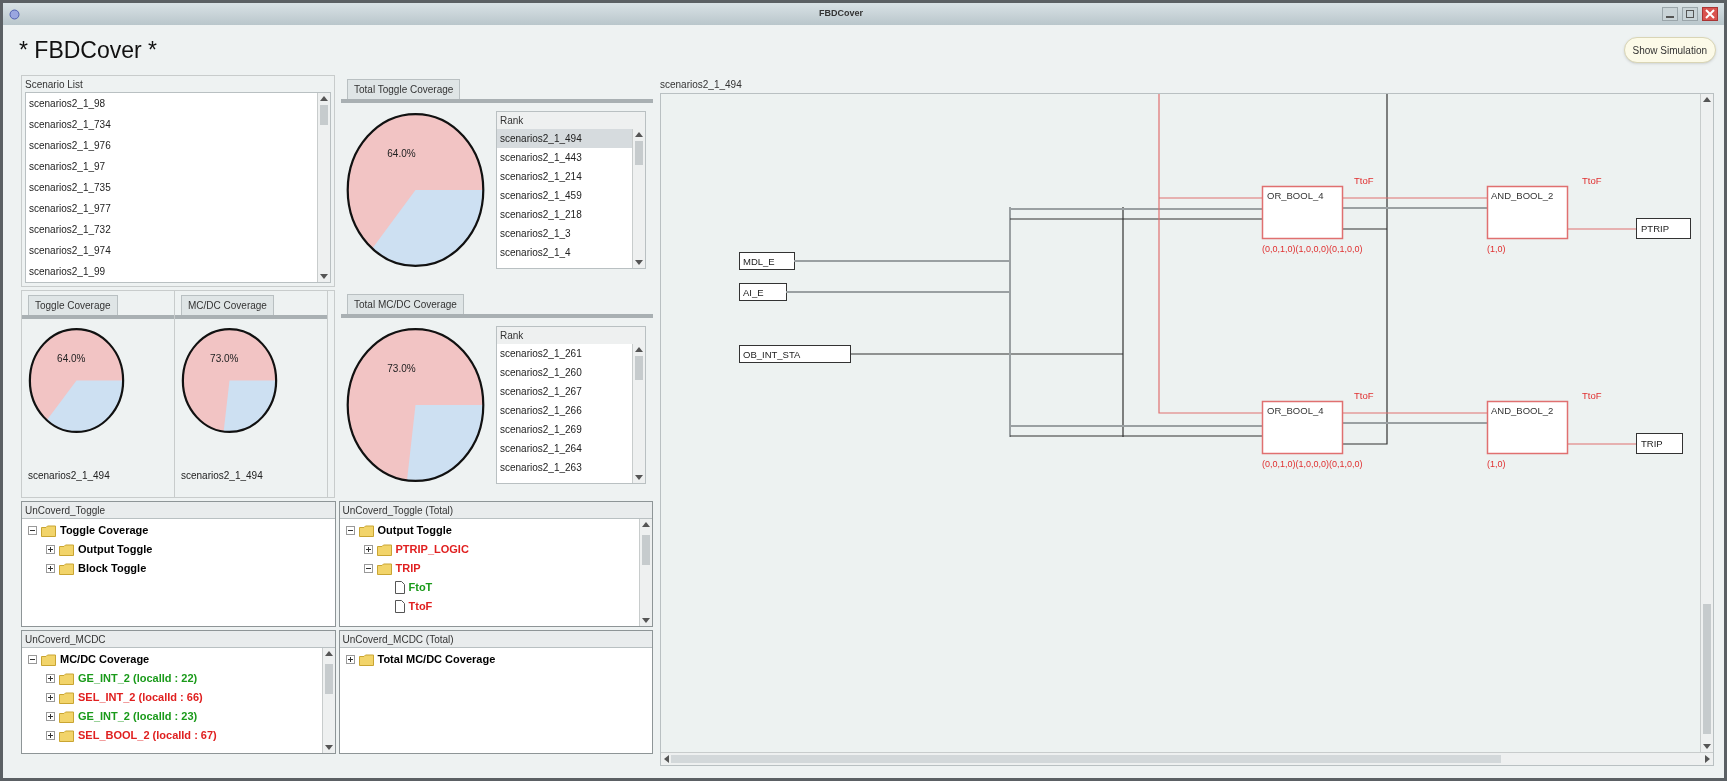 This screenshot has width=1727, height=781. I want to click on tab: Total Toggle Coverage, so click(404, 89).